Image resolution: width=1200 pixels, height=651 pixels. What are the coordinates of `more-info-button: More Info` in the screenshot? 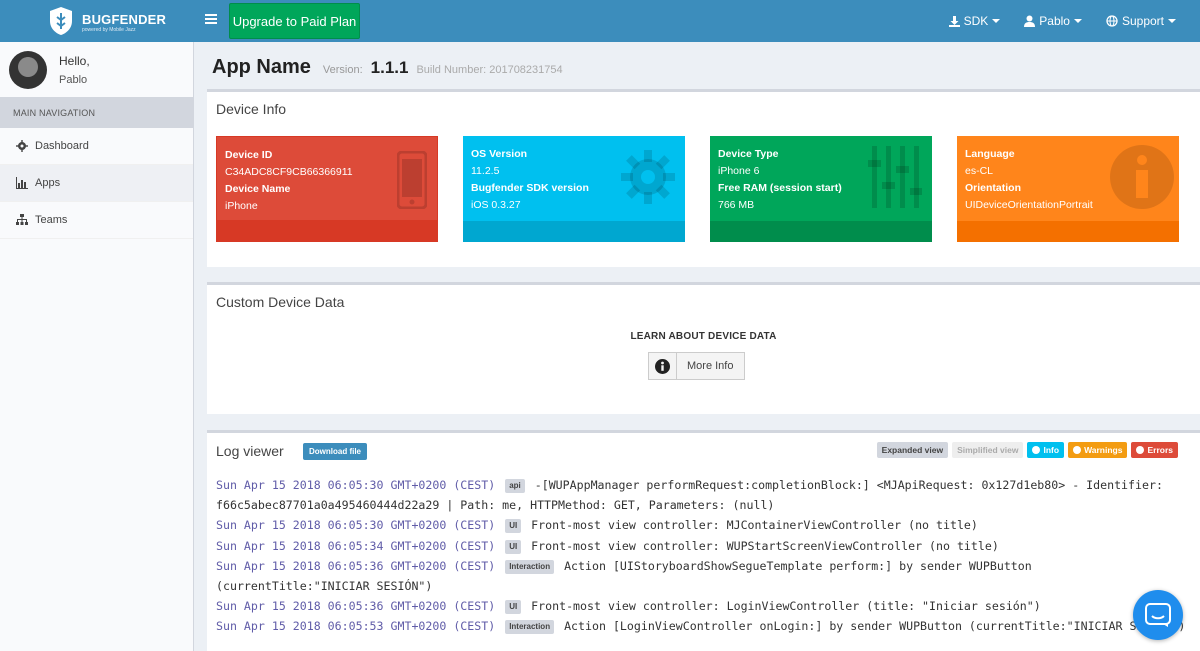 It's located at (696, 366).